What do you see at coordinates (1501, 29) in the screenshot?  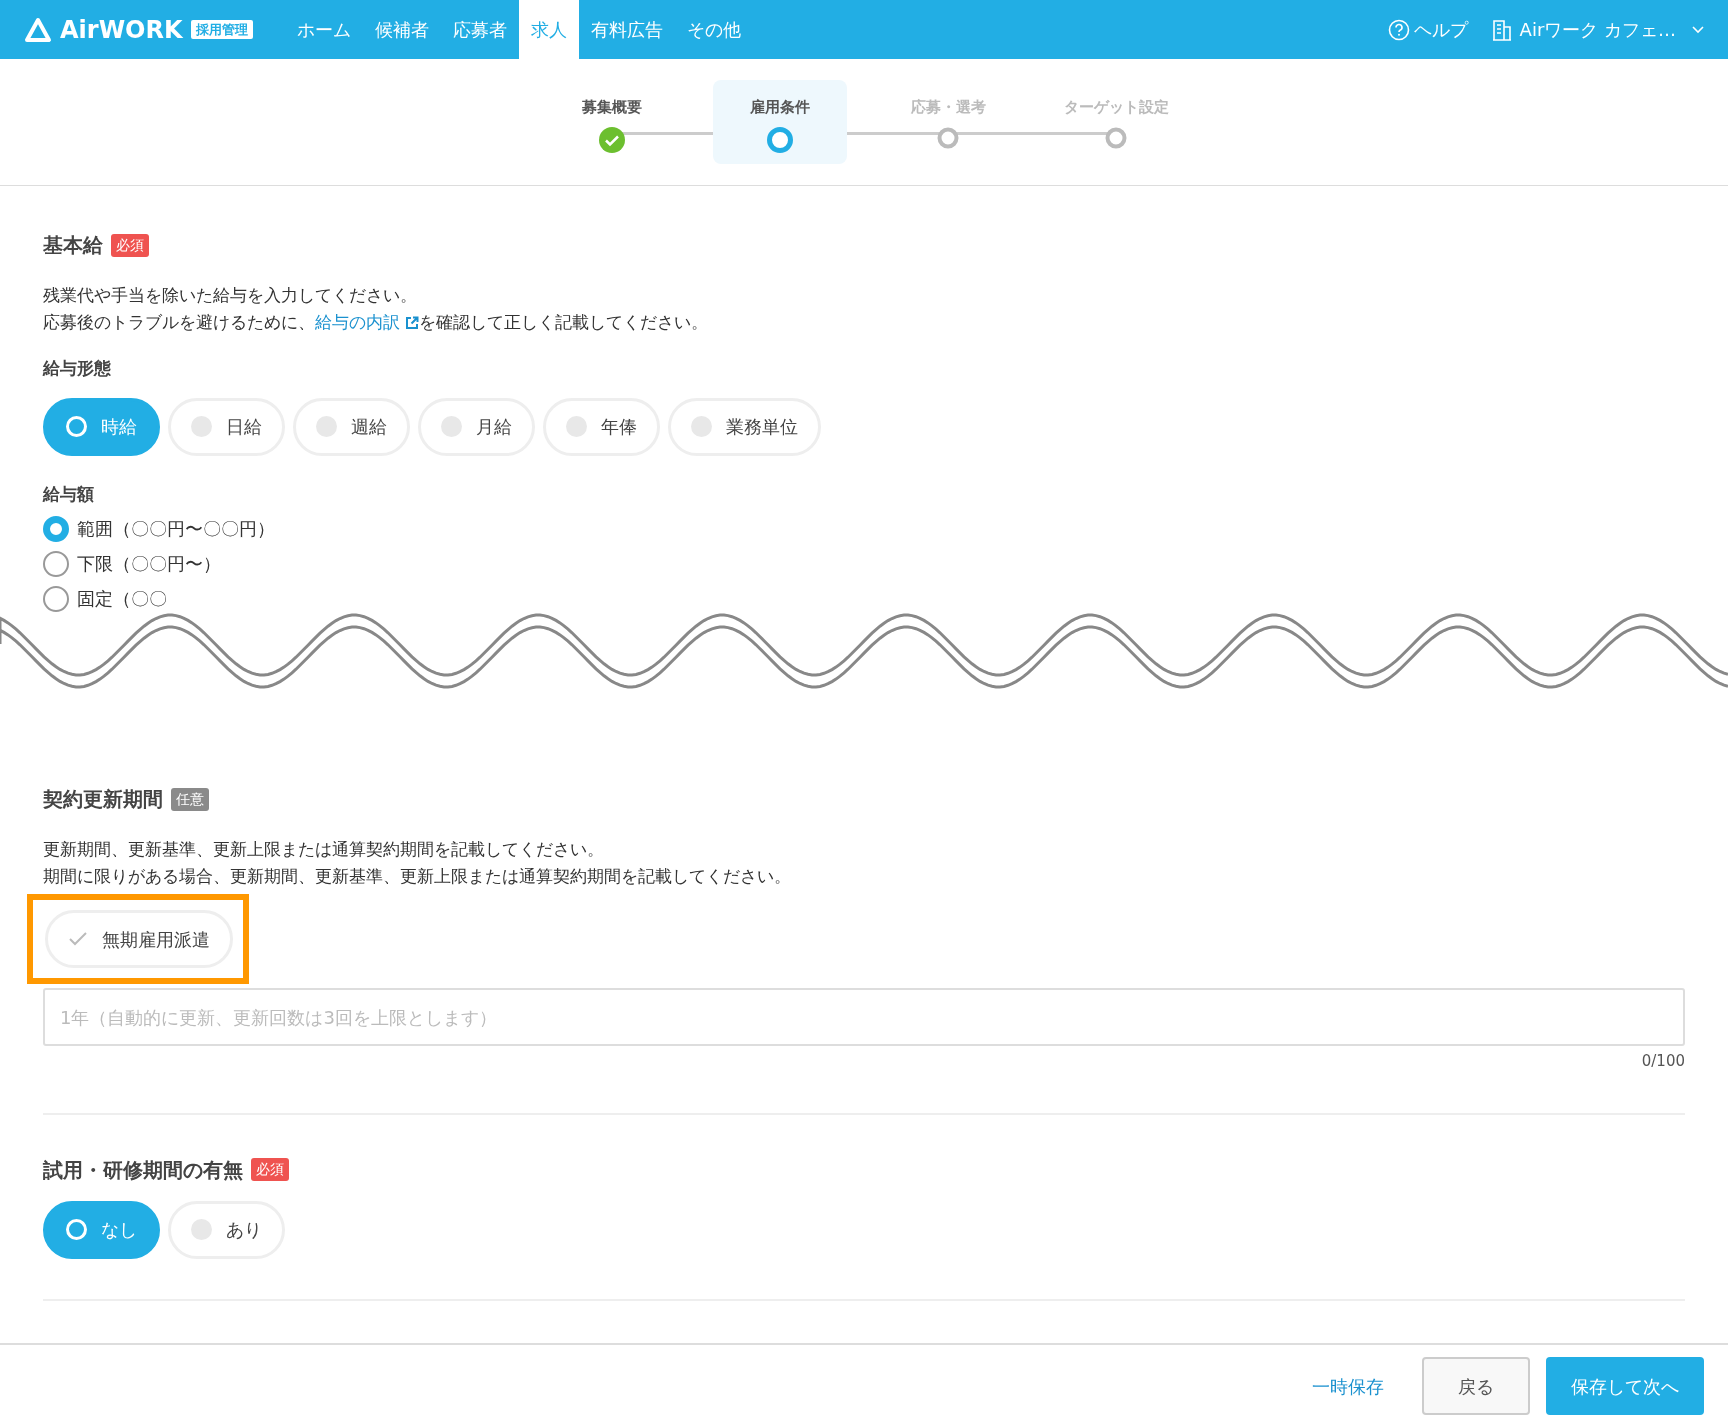 I see `building-icon` at bounding box center [1501, 29].